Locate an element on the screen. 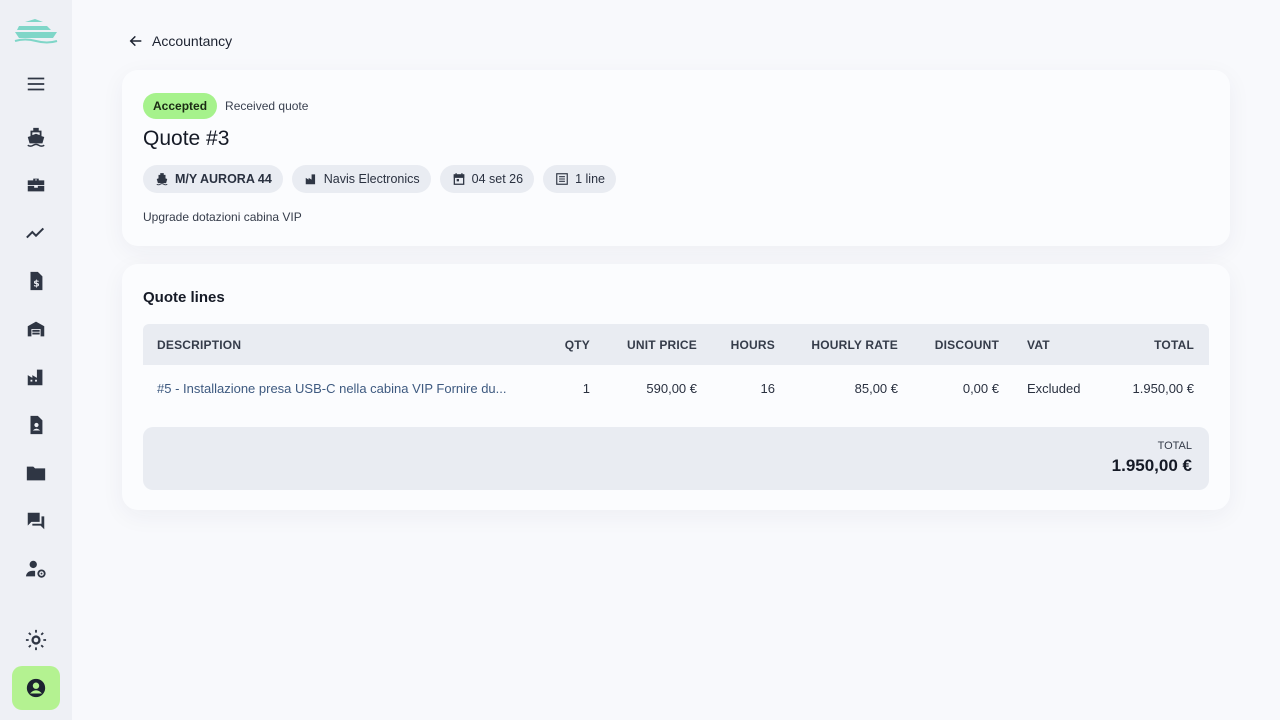 The height and width of the screenshot is (720, 1280). col-discount: DISCOUNT is located at coordinates (966, 344).